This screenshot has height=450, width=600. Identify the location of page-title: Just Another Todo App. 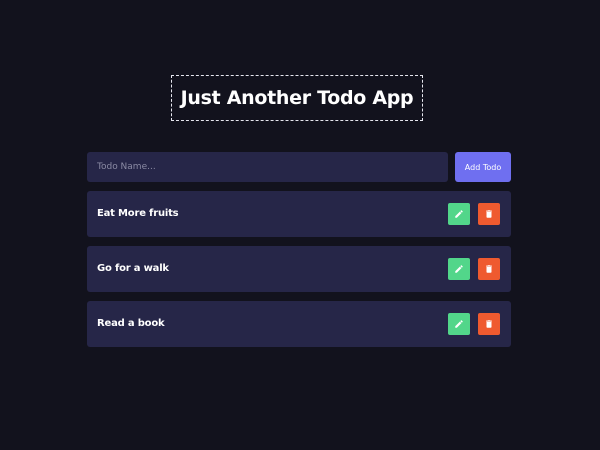
(297, 98).